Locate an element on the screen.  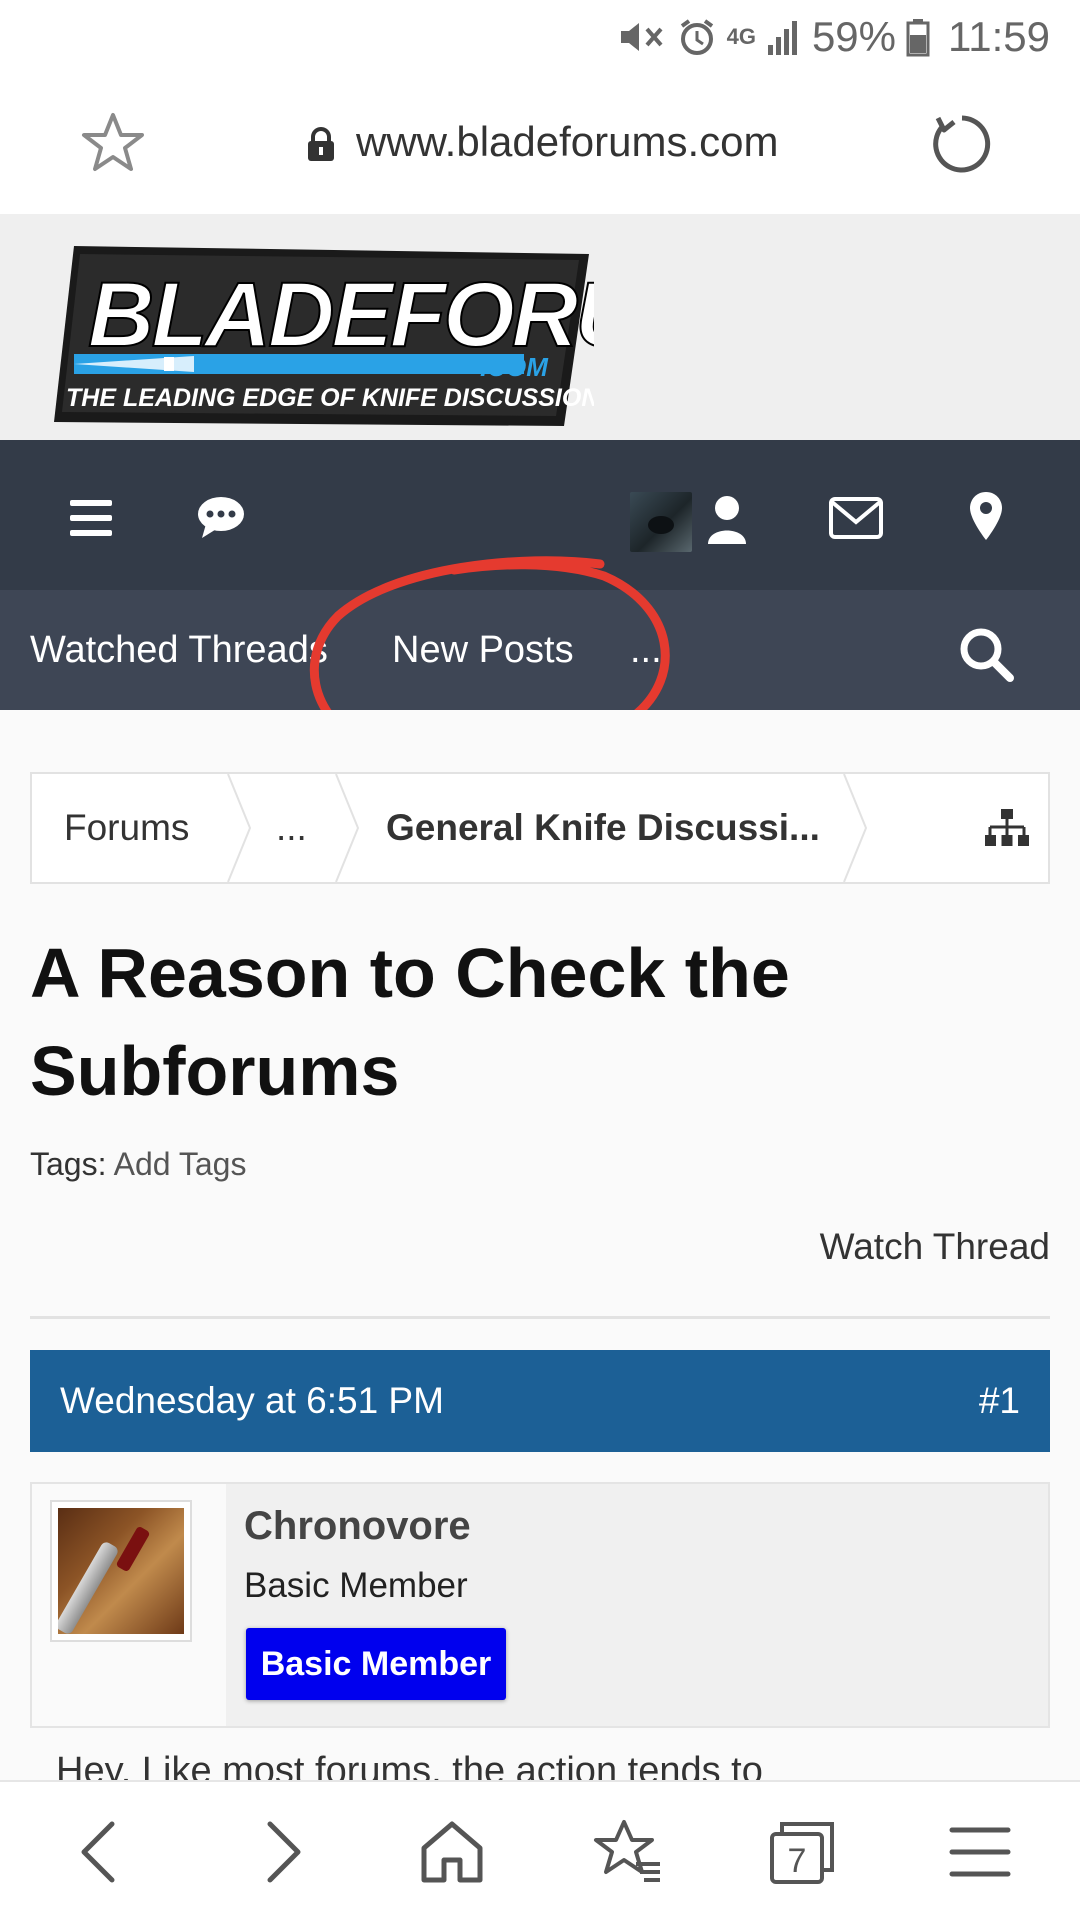
sitemap-icon is located at coordinates (1007, 828).